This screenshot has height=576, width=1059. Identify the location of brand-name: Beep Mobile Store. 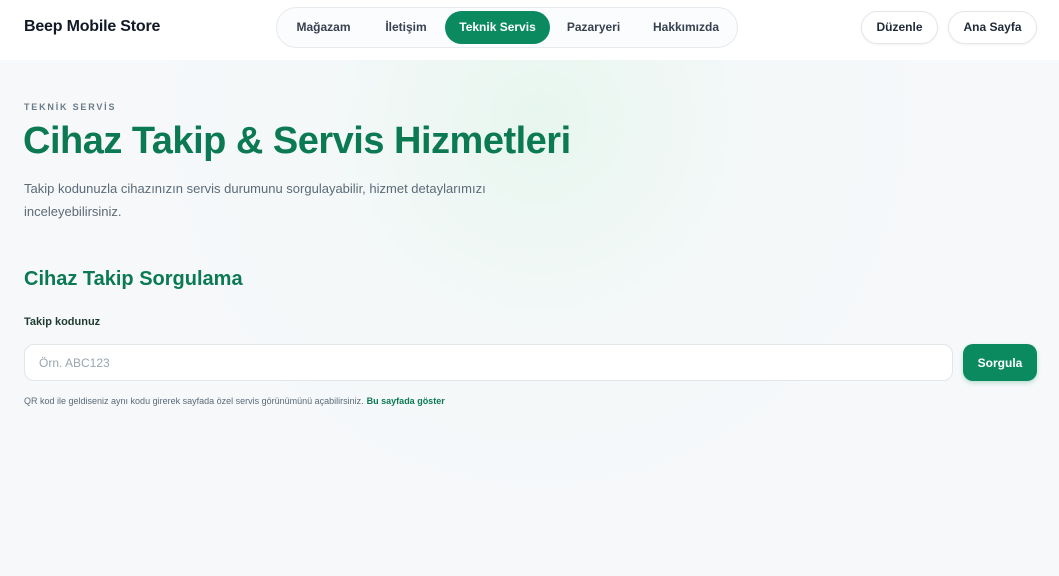
(92, 27).